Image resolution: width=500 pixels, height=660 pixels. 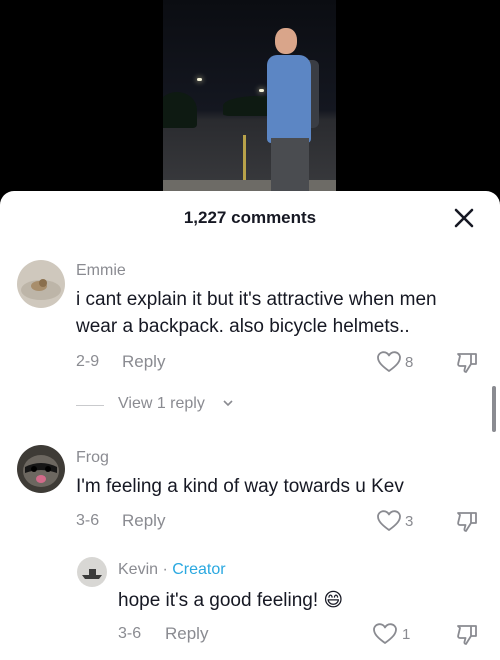 What do you see at coordinates (101, 271) in the screenshot?
I see `comment-username: Emmie` at bounding box center [101, 271].